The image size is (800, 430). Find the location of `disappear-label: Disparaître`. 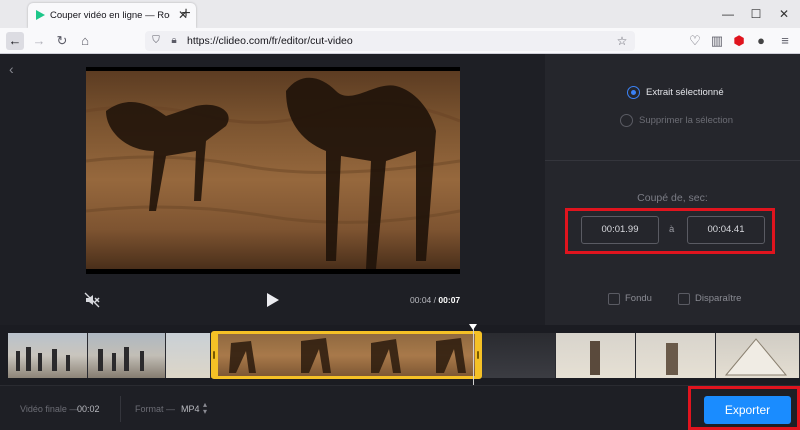

disappear-label: Disparaître is located at coordinates (718, 298).